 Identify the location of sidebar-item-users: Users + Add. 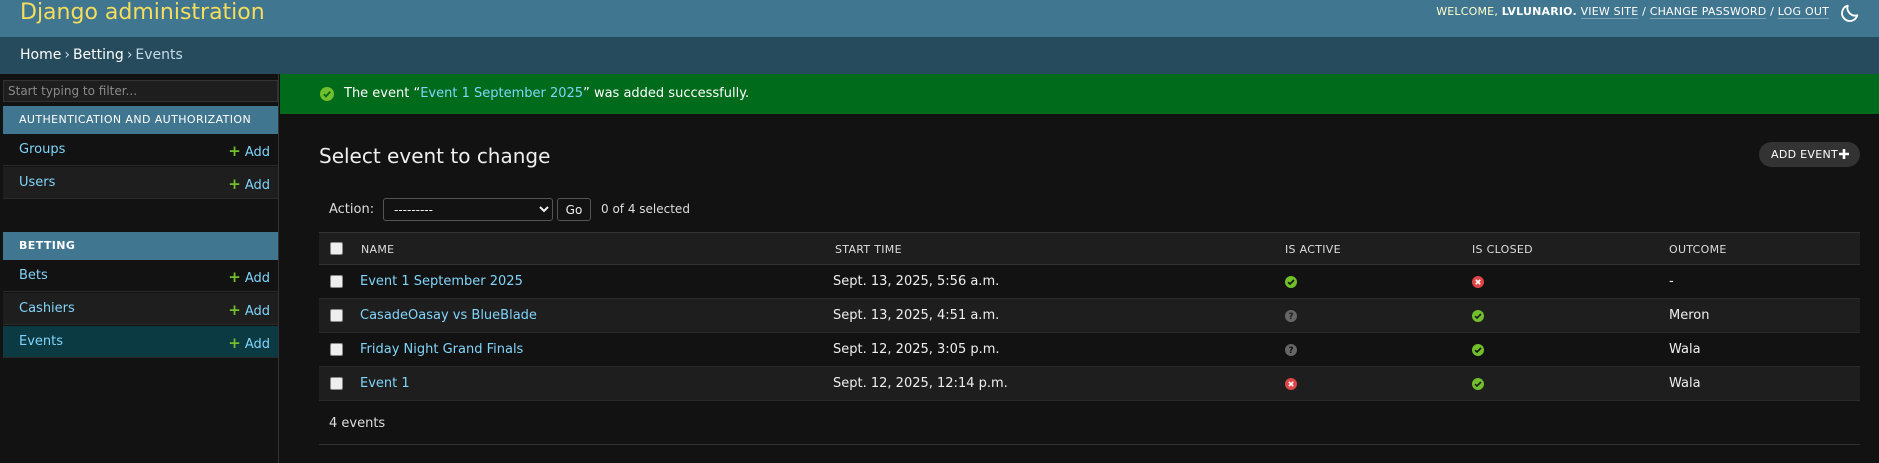
(140, 183).